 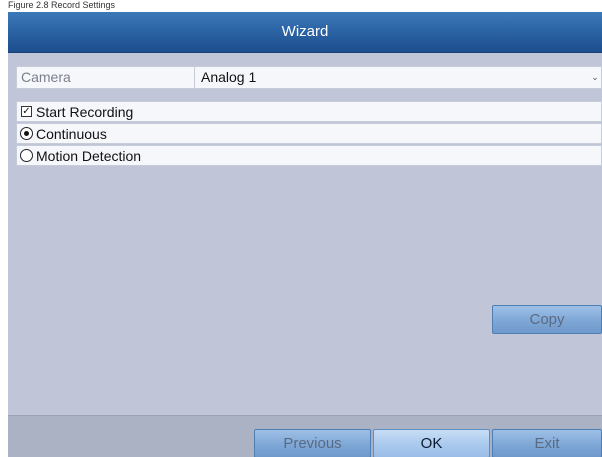 What do you see at coordinates (431, 443) in the screenshot?
I see `ok-button: OK` at bounding box center [431, 443].